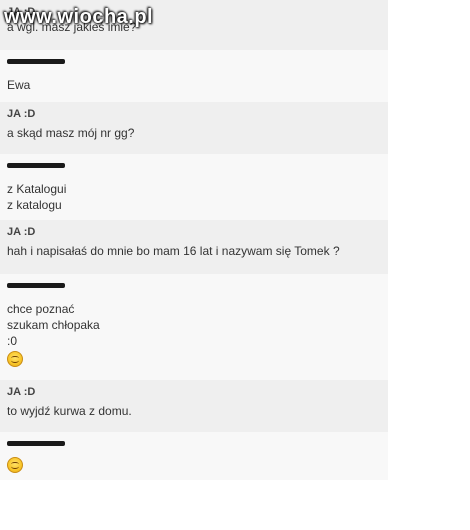 The width and height of the screenshot is (470, 530). What do you see at coordinates (41, 309) in the screenshot?
I see `message-text: chce poznać` at bounding box center [41, 309].